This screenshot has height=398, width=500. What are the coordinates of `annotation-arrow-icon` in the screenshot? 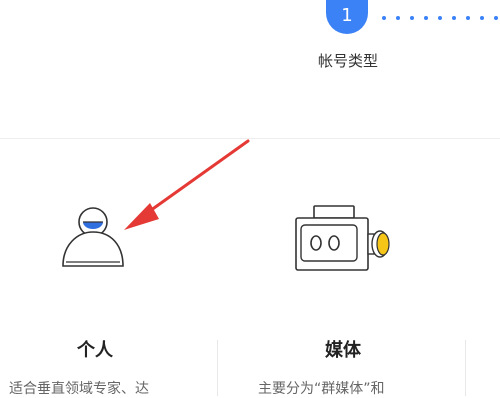 It's located at (187, 184).